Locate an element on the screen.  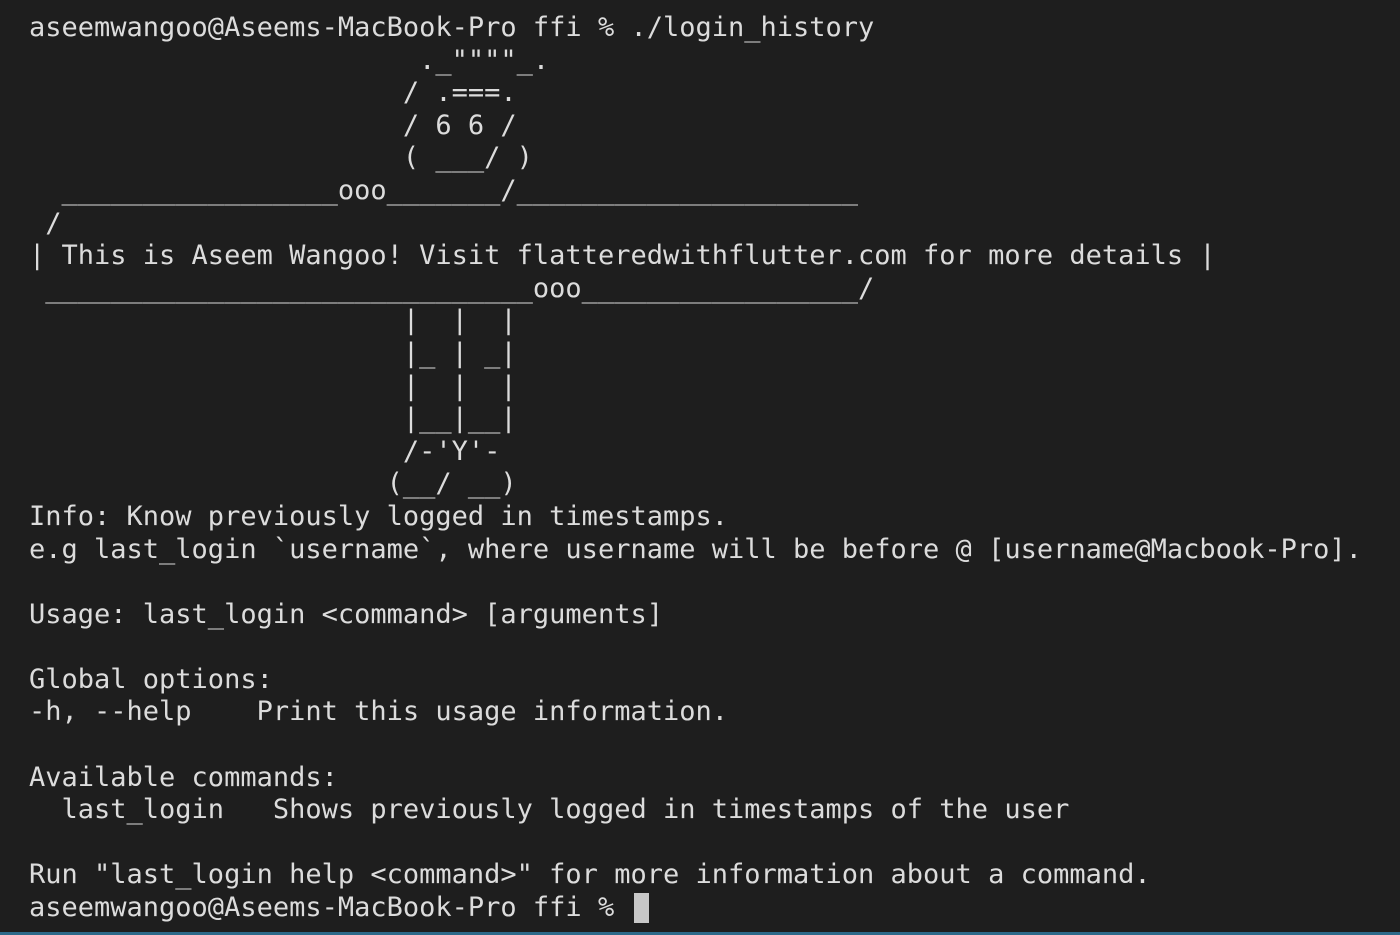
global-options-heading: Global options: is located at coordinates (151, 679).